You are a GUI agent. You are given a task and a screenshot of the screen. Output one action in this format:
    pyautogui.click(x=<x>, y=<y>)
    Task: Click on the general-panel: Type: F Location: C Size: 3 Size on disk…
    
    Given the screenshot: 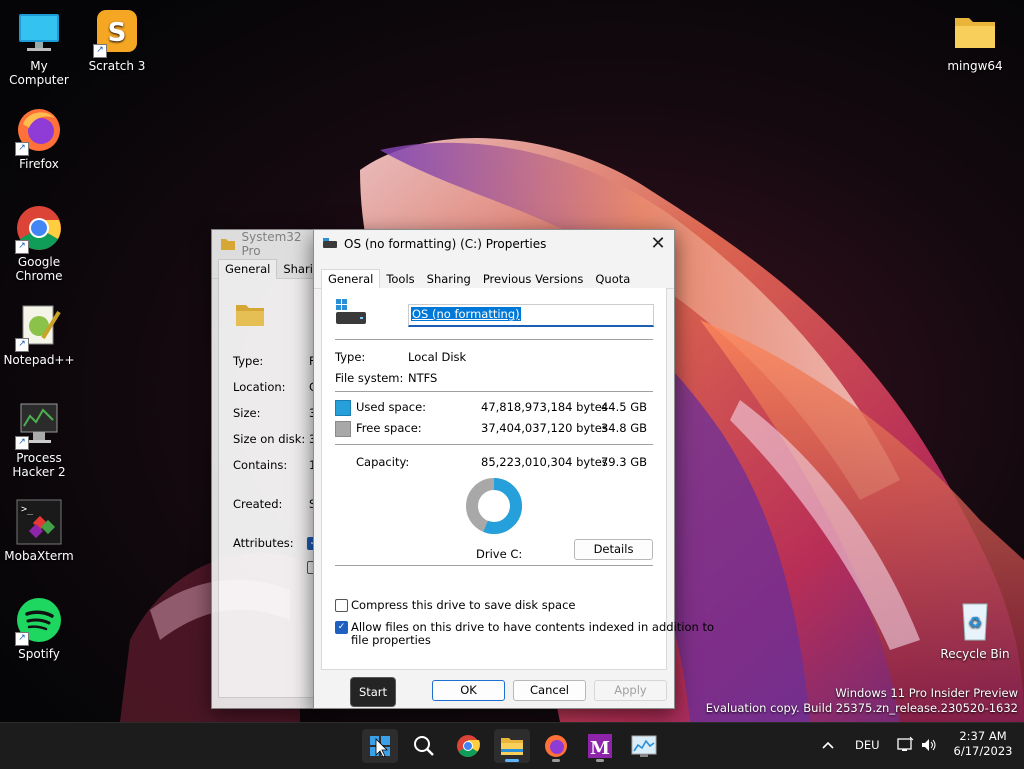 What is the action you would take?
    pyautogui.click(x=270, y=488)
    